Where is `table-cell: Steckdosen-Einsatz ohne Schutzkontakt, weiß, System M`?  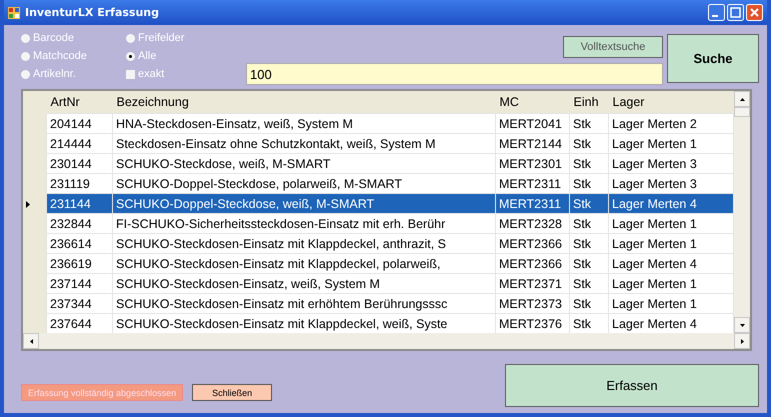
table-cell: Steckdosen-Einsatz ohne Schutzkontakt, weiß, System M is located at coordinates (304, 144).